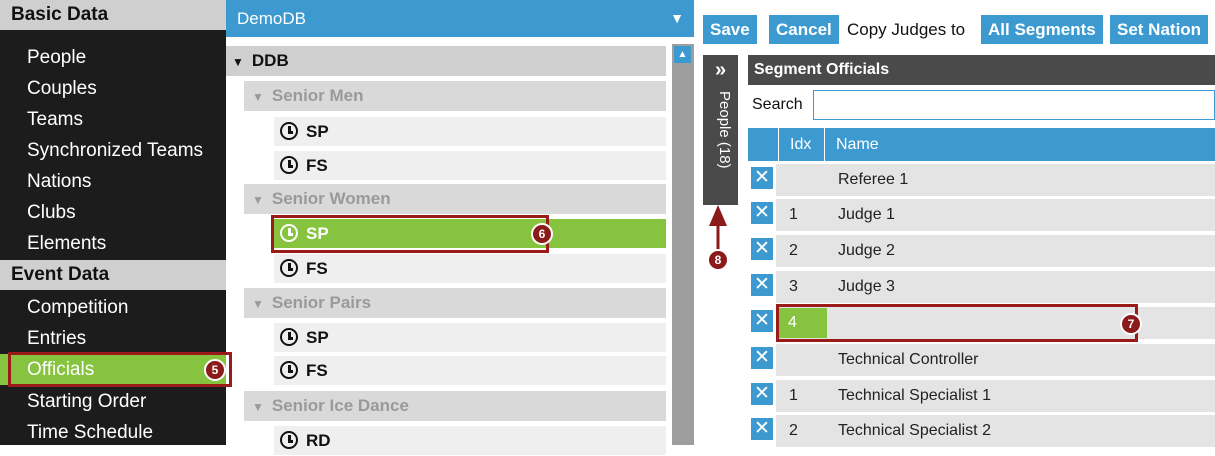 This screenshot has width=1215, height=456. I want to click on sidebar-item-competition: Competition, so click(113, 307).